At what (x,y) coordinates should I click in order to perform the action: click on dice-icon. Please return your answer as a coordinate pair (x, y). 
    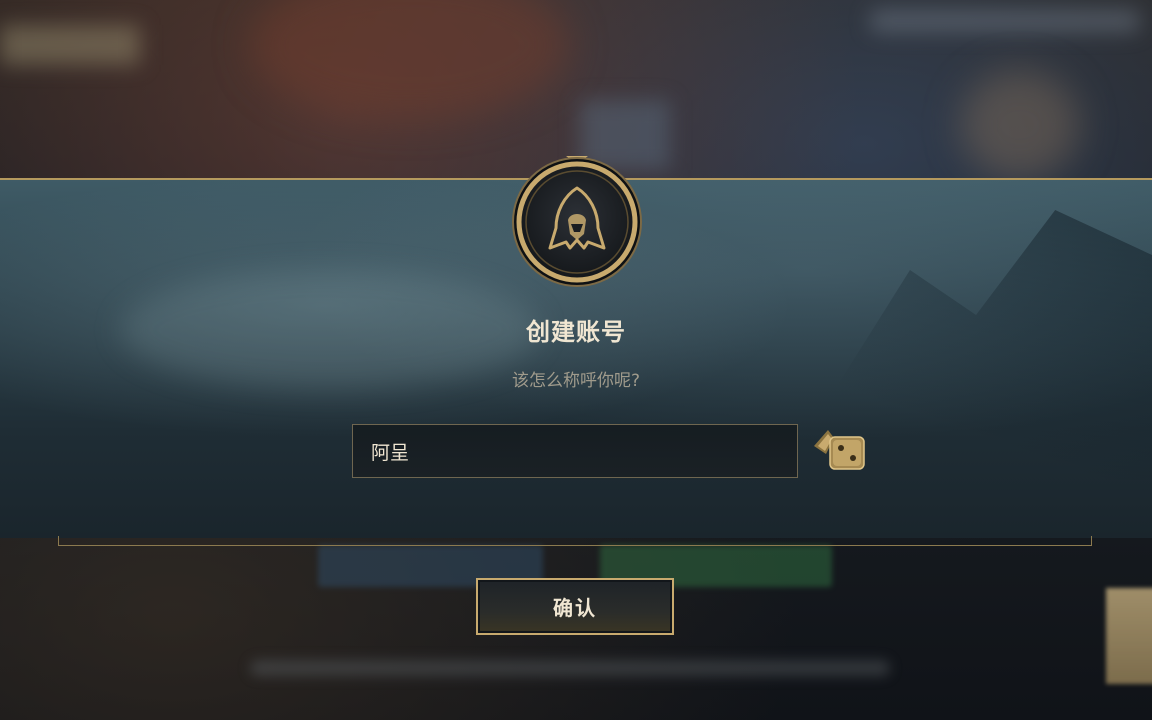
    Looking at the image, I should click on (839, 450).